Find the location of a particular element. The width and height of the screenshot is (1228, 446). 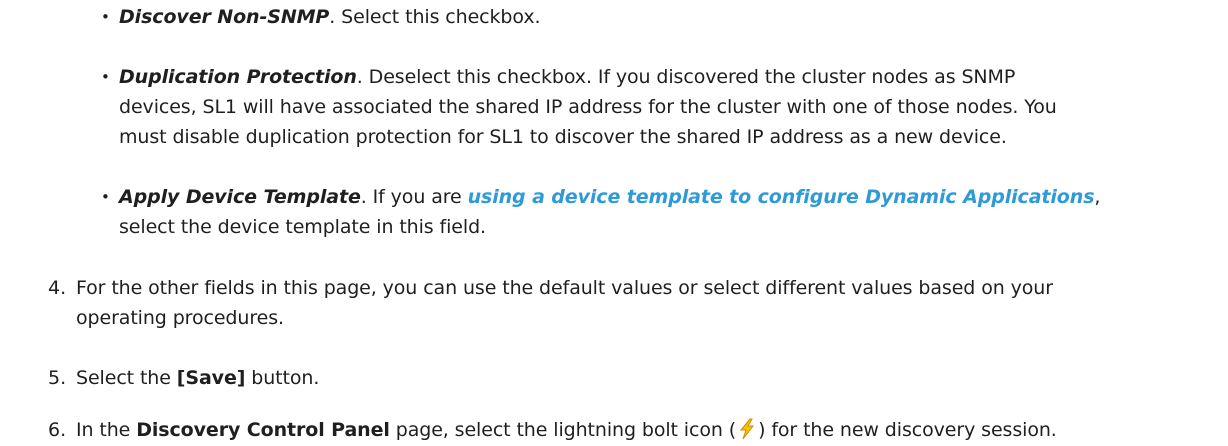

step-text: In the is located at coordinates (106, 430).